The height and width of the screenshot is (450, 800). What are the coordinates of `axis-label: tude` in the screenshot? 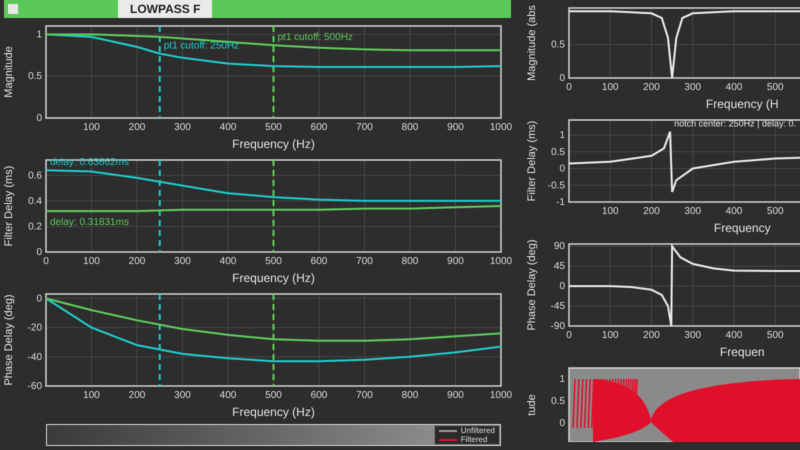 It's located at (532, 405).